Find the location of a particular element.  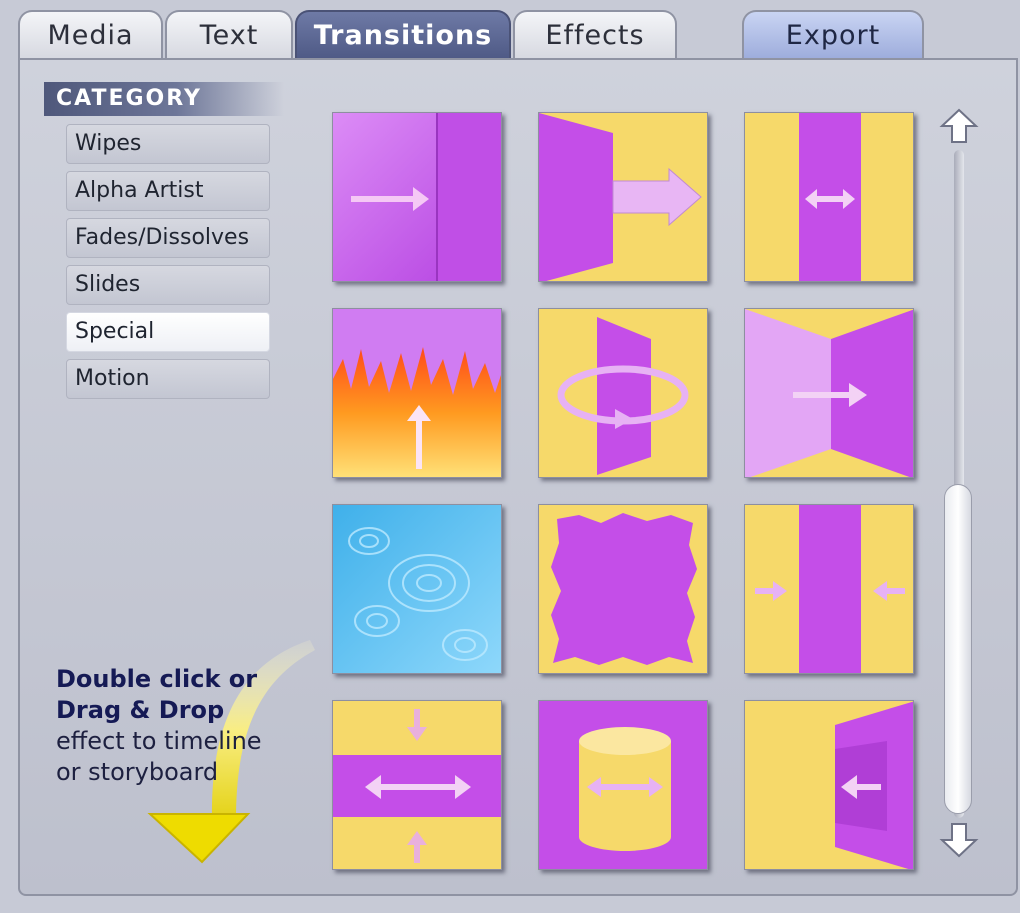

center-stretch-icon is located at coordinates (829, 197).